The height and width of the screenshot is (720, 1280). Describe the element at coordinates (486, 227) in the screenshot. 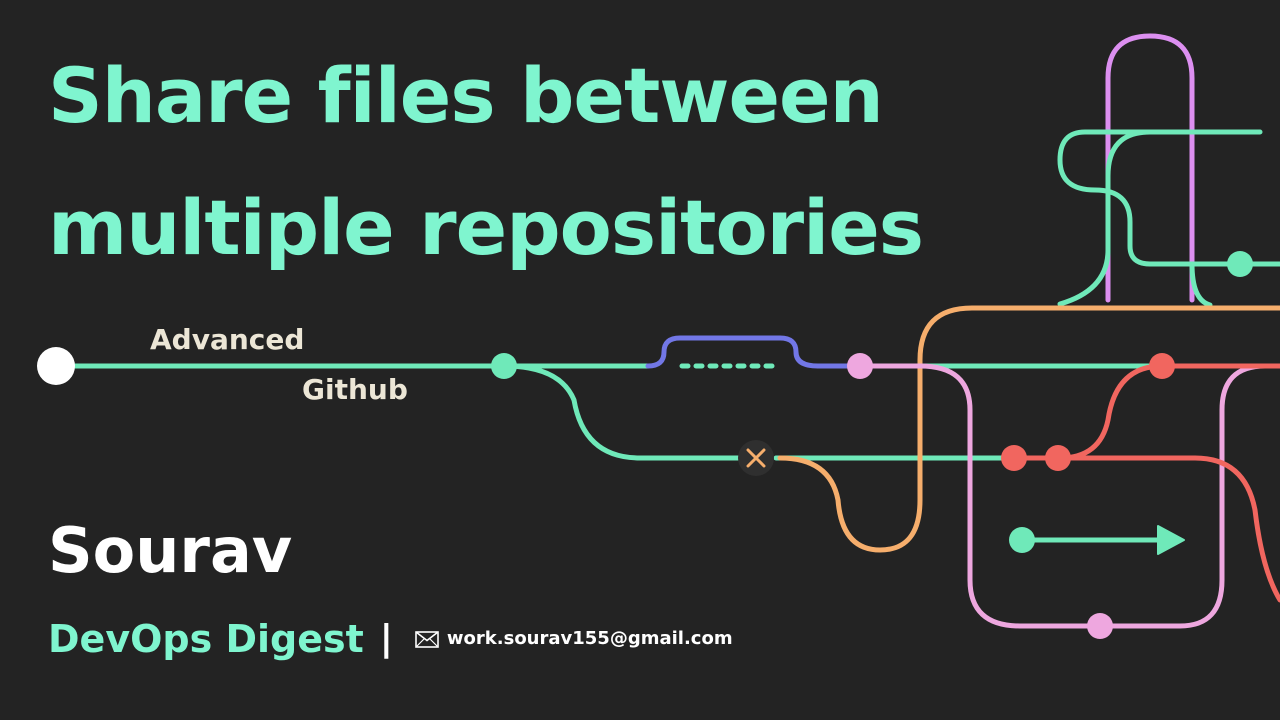

I see `title-line-2: multiple repositories` at that location.